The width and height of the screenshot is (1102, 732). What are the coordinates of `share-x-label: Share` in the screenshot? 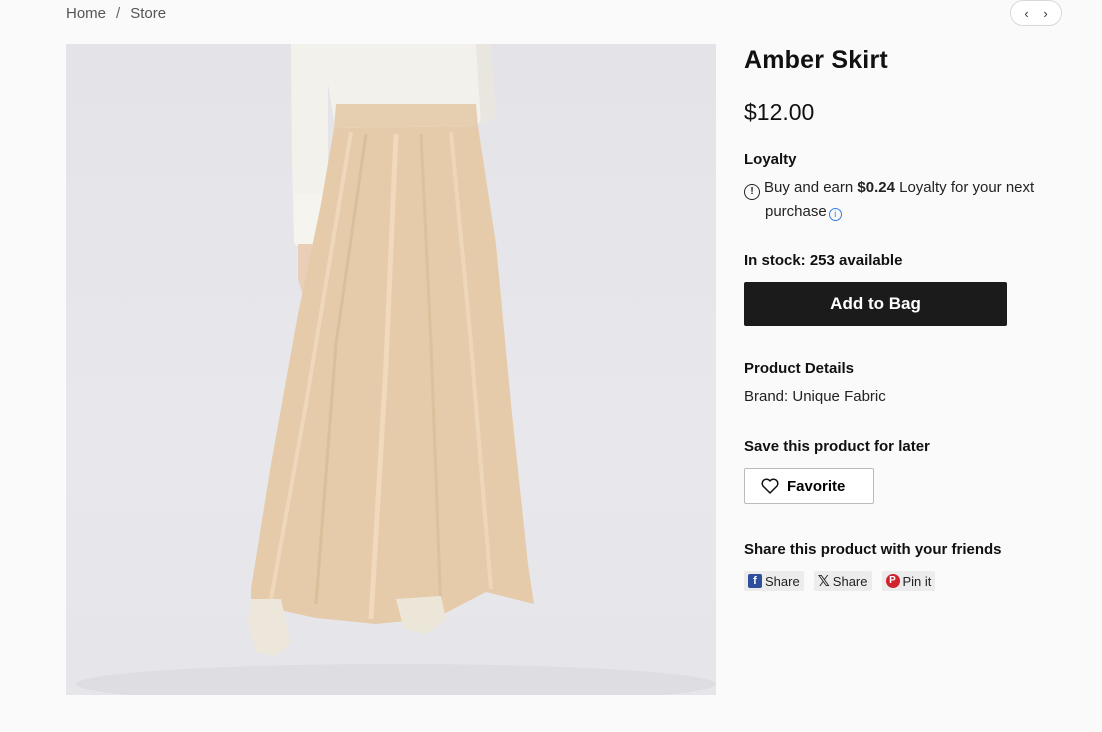 It's located at (850, 581).